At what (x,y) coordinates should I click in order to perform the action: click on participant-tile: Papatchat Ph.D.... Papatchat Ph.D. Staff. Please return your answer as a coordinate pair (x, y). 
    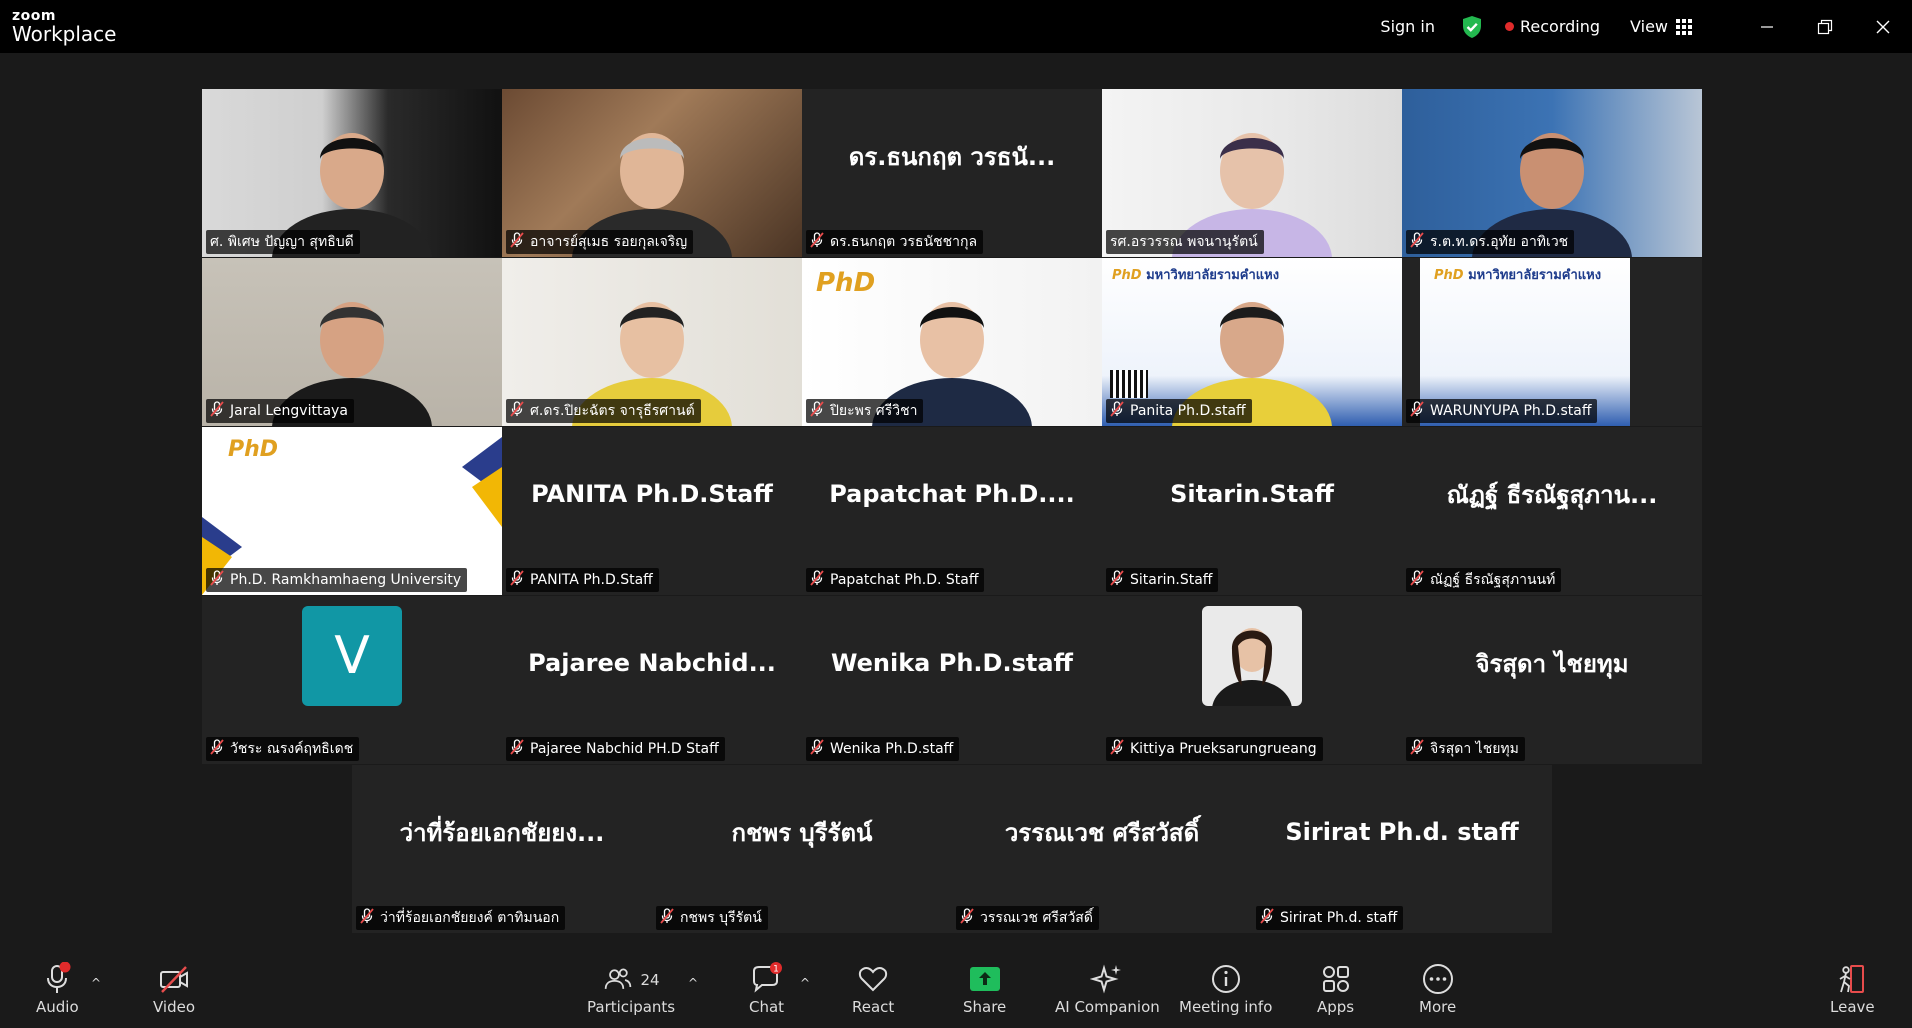
    Looking at the image, I should click on (952, 511).